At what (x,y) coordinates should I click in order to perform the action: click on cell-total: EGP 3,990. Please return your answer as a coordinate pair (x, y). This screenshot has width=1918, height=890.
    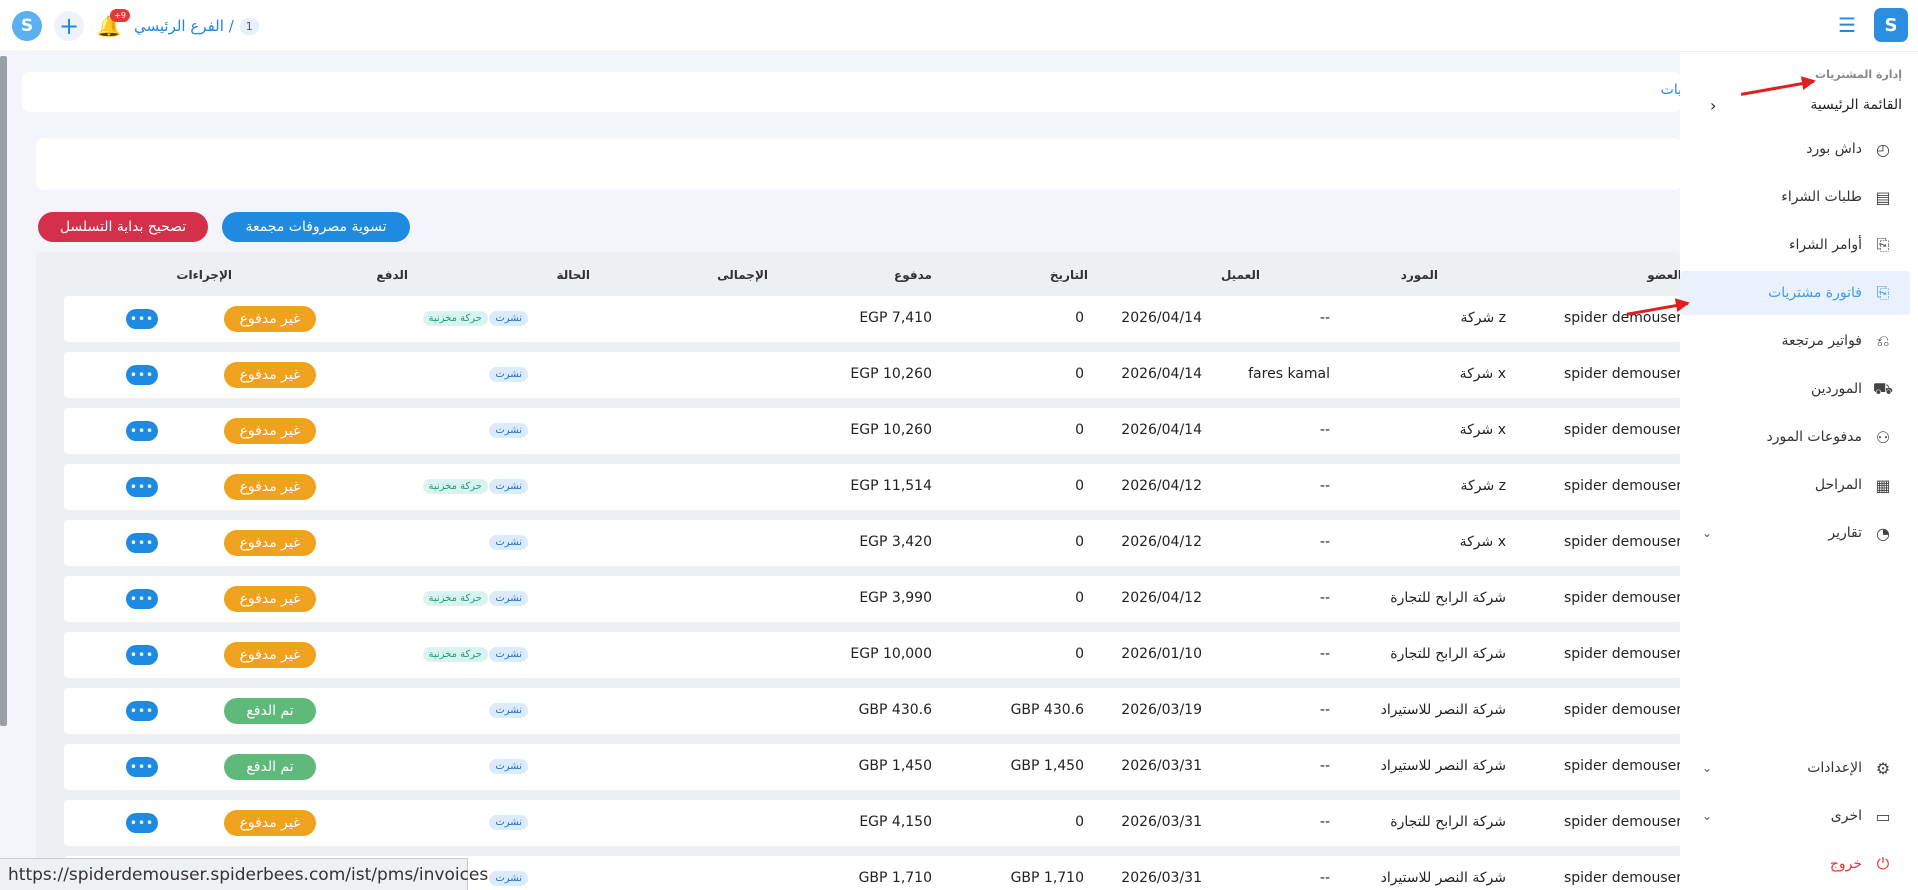
    Looking at the image, I should click on (895, 598).